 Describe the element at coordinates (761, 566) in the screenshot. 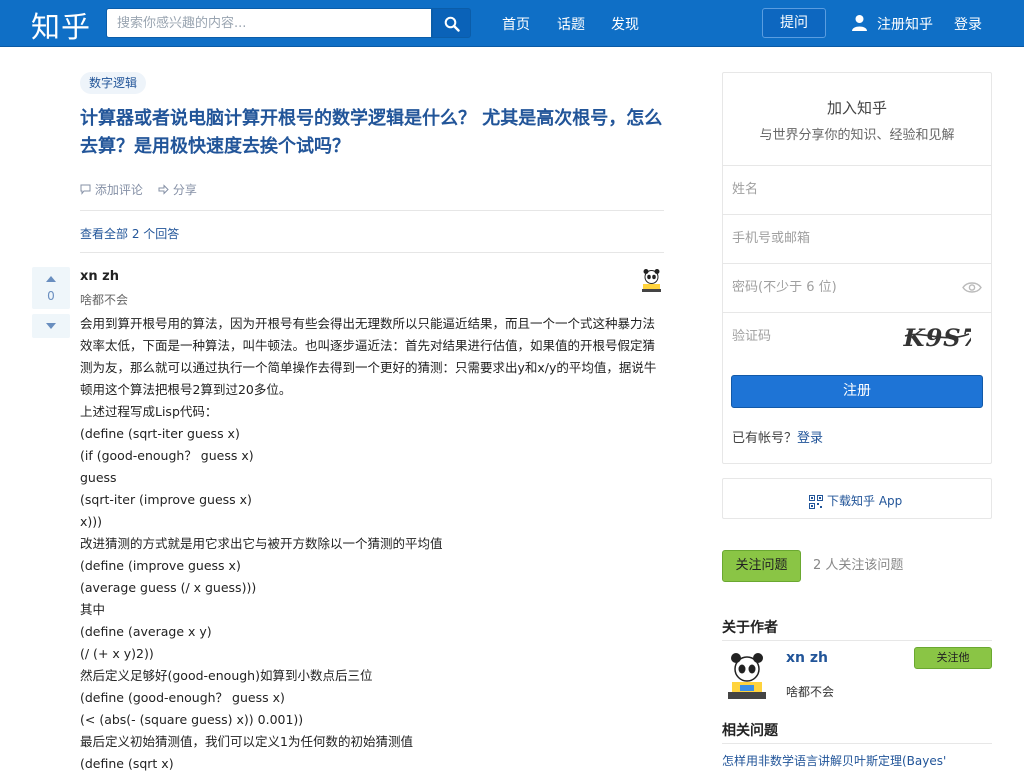

I see `follow-question-button: 关注问题` at that location.